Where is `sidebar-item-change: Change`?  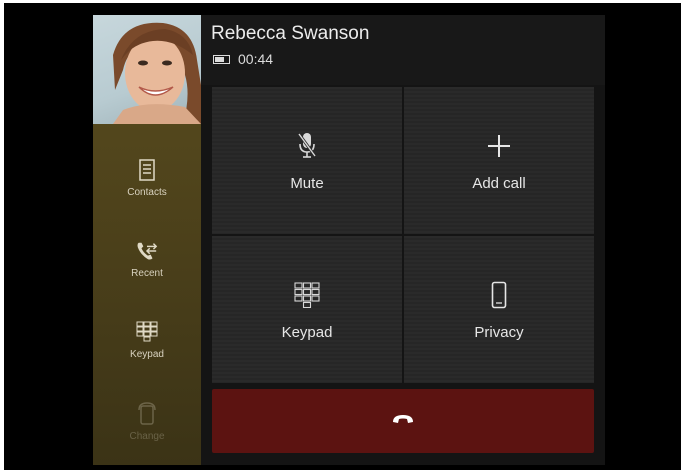
sidebar-item-change: Change is located at coordinates (147, 422).